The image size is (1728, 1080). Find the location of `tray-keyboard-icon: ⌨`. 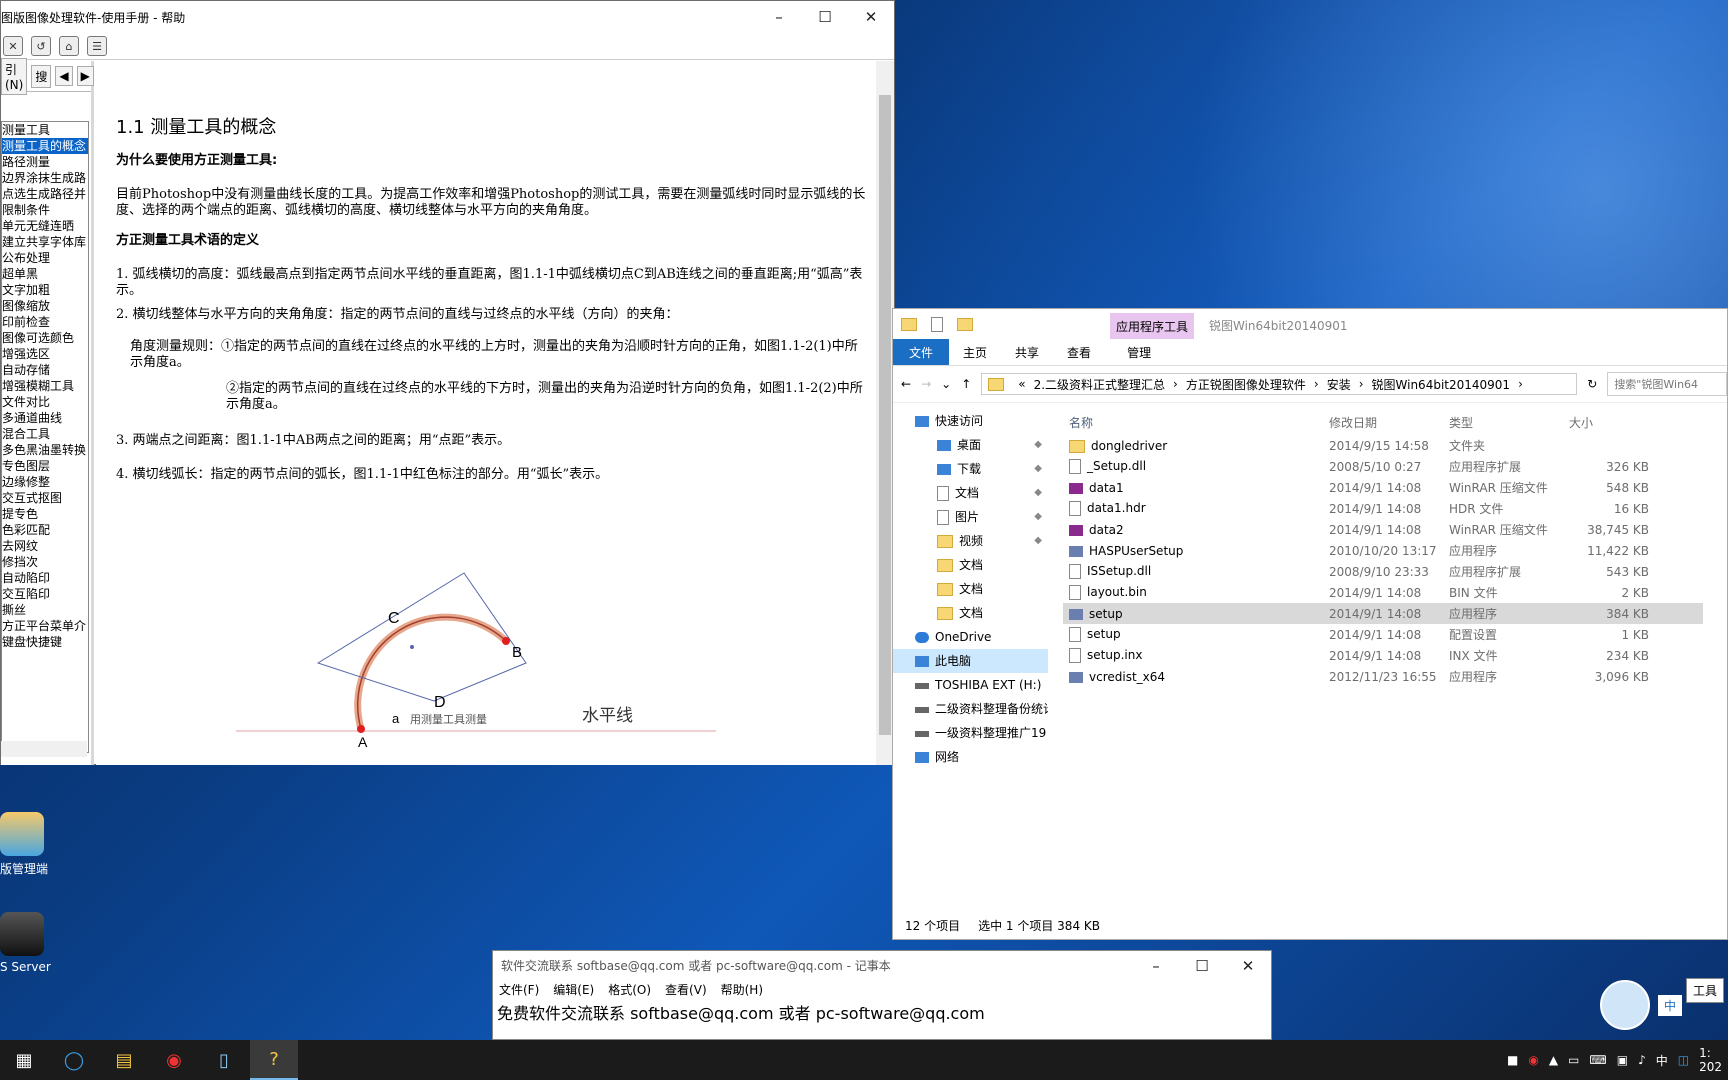

tray-keyboard-icon: ⌨ is located at coordinates (1597, 1060).